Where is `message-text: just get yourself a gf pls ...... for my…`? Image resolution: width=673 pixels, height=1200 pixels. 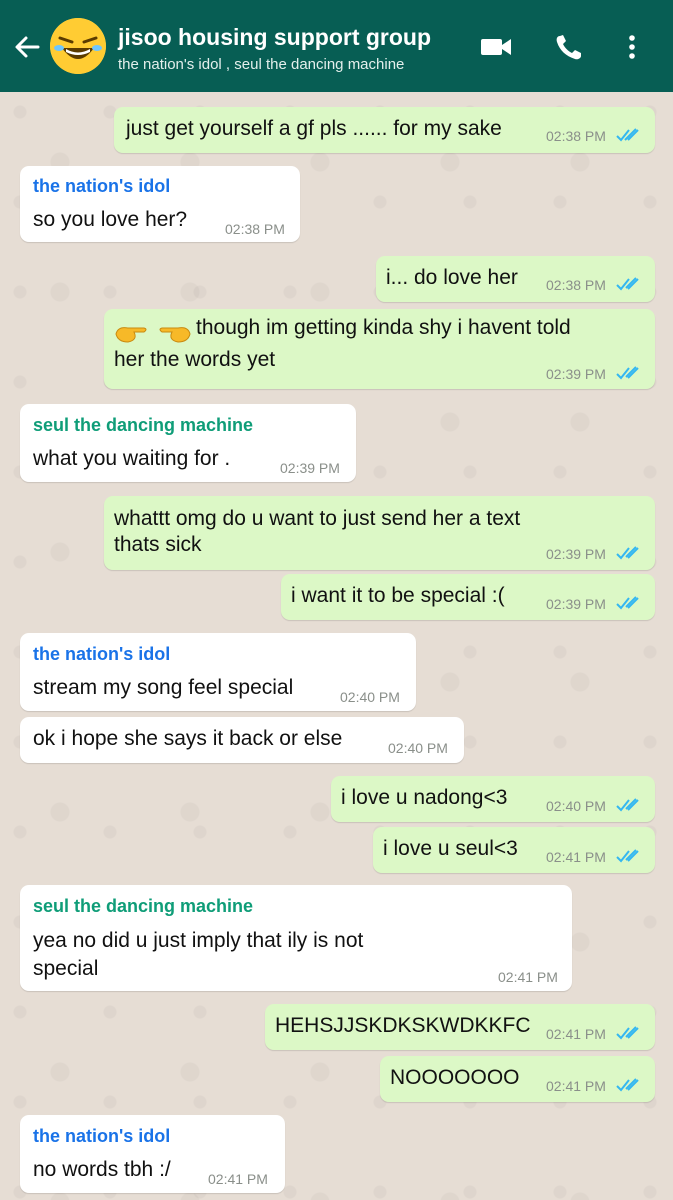 message-text: just get yourself a gf pls ...... for my… is located at coordinates (314, 128).